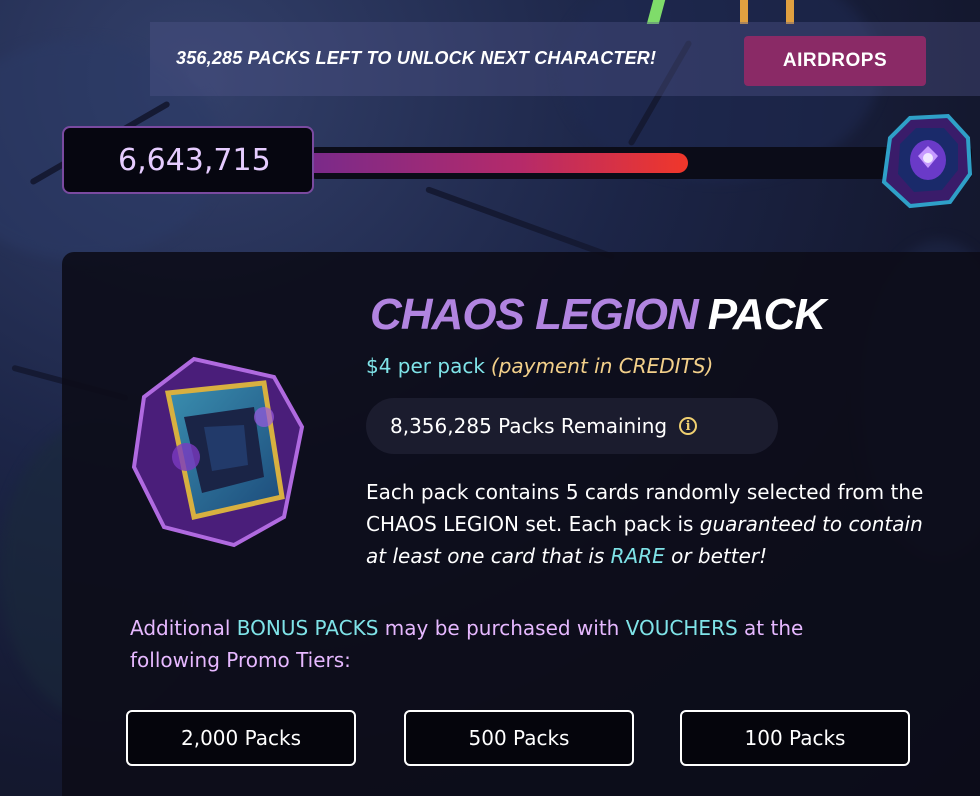  I want to click on chaos-legion-pack-icon, so click(218, 452).